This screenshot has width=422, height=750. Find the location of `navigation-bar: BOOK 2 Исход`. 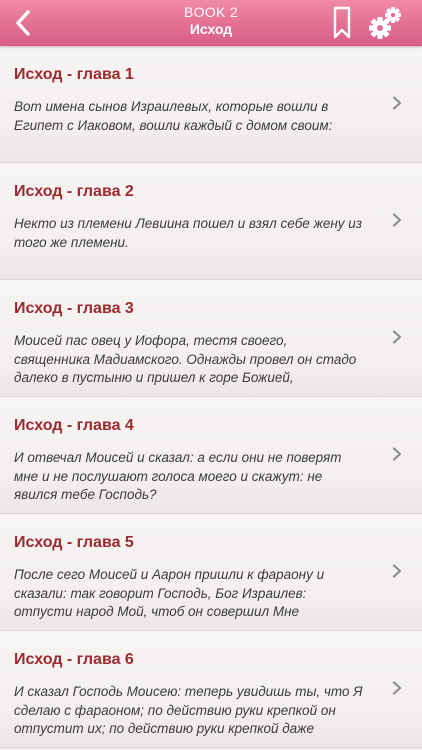

navigation-bar: BOOK 2 Исход is located at coordinates (211, 23).